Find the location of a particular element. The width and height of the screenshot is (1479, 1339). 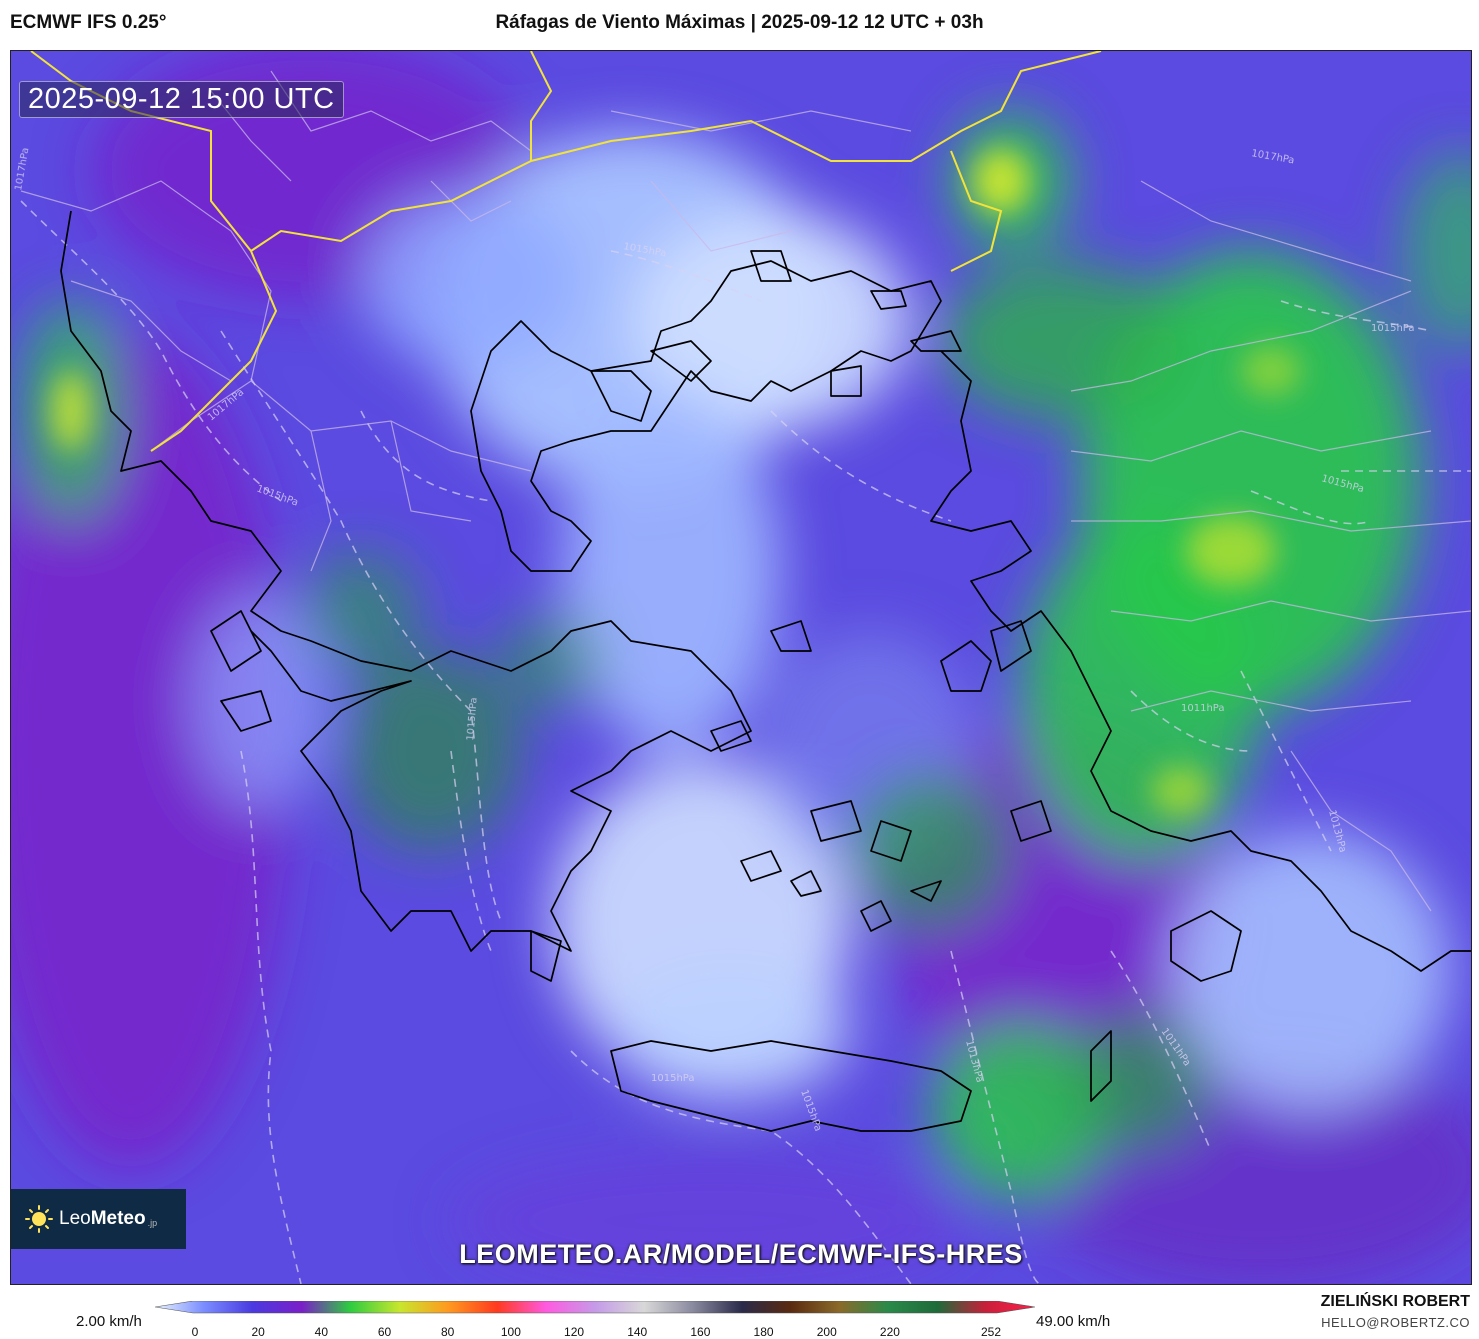

legend-tick-label: 180 is located at coordinates (763, 1332).